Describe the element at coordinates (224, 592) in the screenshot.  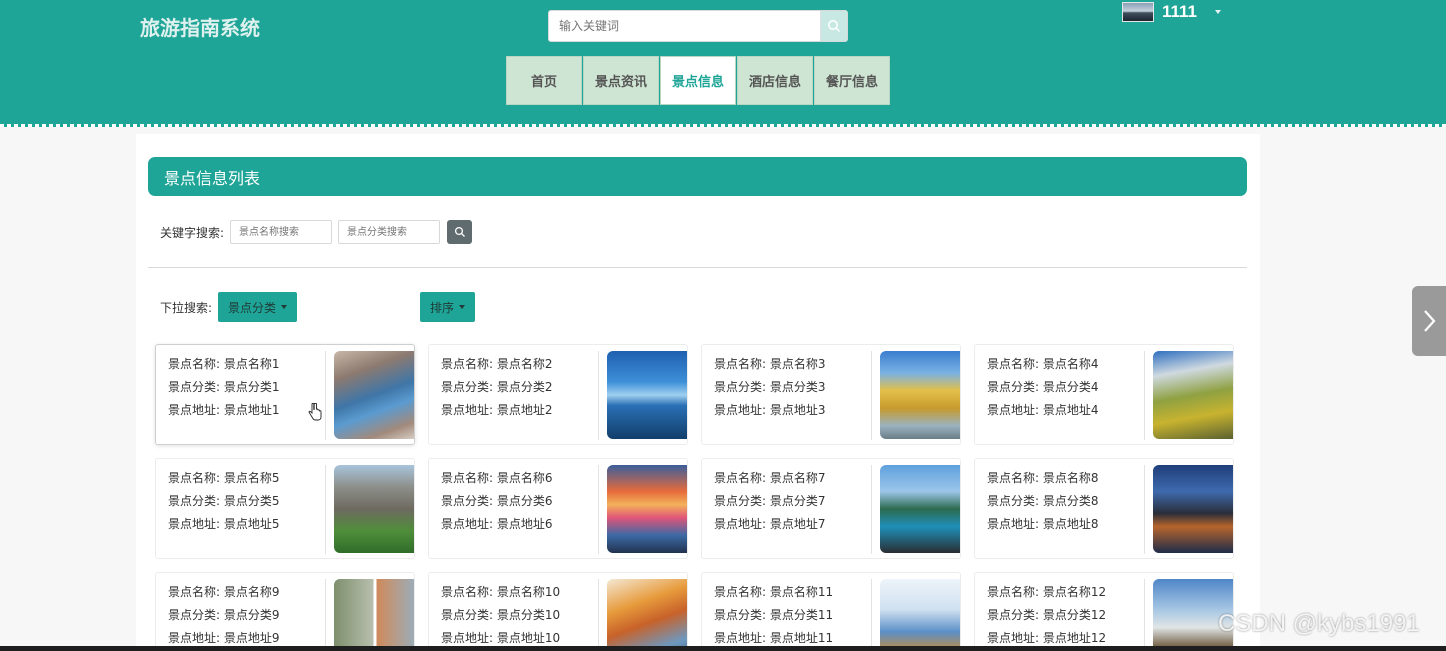
I see `attraction-name: 景点名称: 景点名称9` at that location.